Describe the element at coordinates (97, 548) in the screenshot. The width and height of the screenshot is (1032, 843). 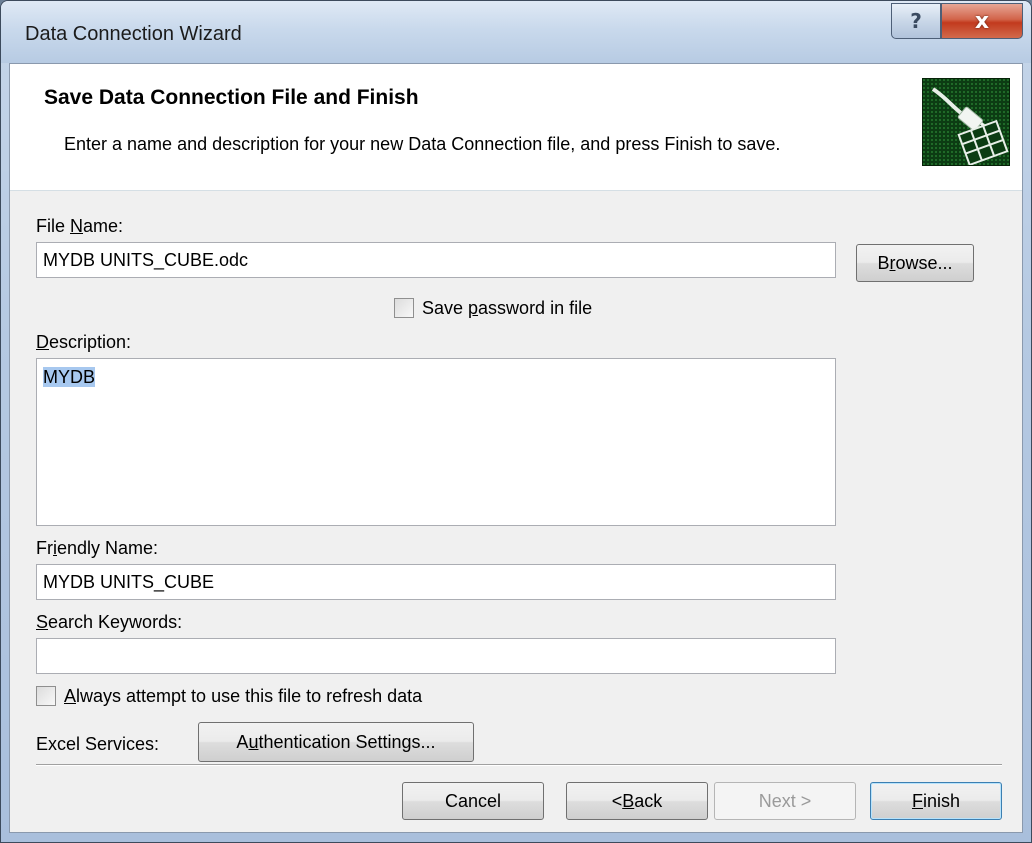
I see `friendly-name-label: Friendly Name:` at that location.